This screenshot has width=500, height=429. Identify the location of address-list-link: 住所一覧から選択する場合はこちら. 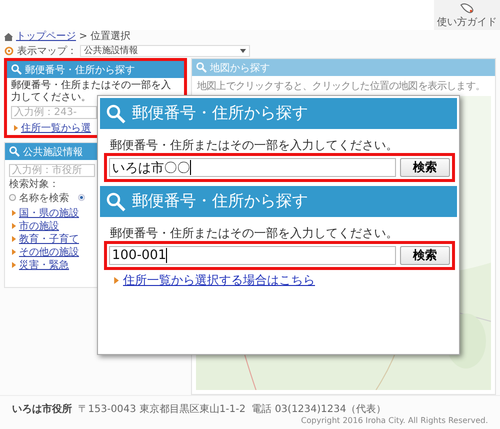
(219, 280).